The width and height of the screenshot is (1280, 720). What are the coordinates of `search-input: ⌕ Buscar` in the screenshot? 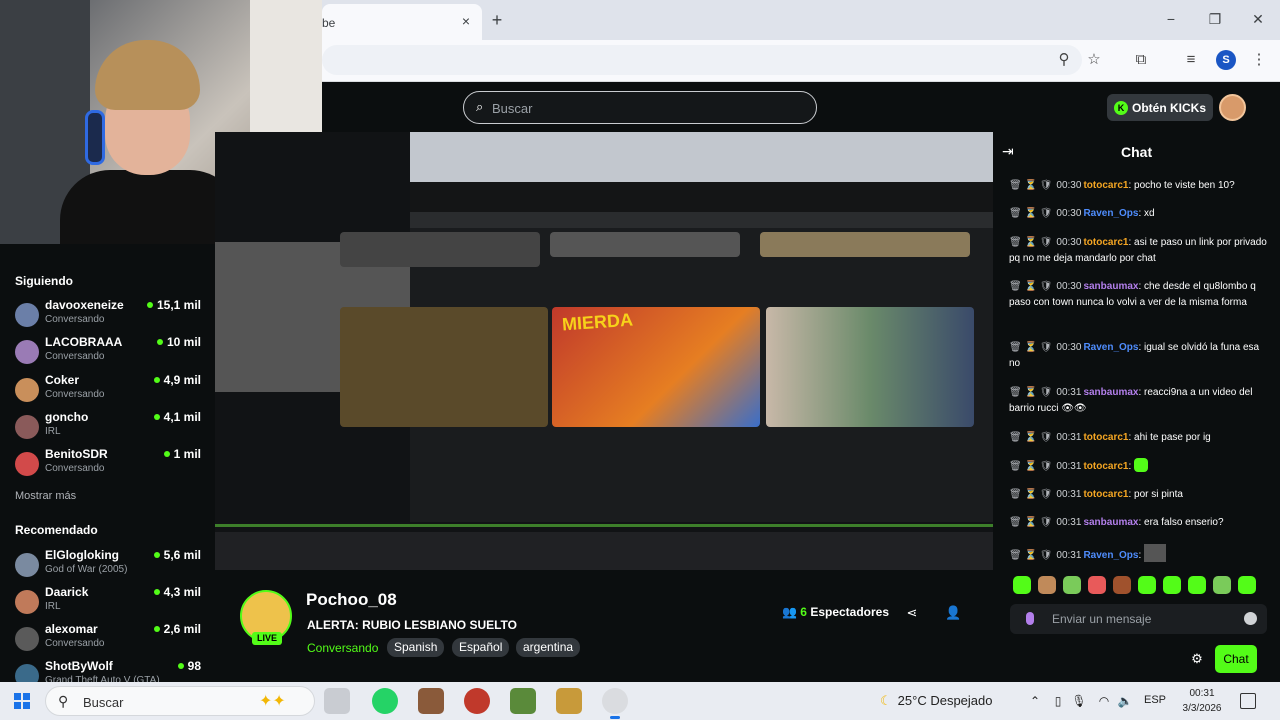 It's located at (640, 107).